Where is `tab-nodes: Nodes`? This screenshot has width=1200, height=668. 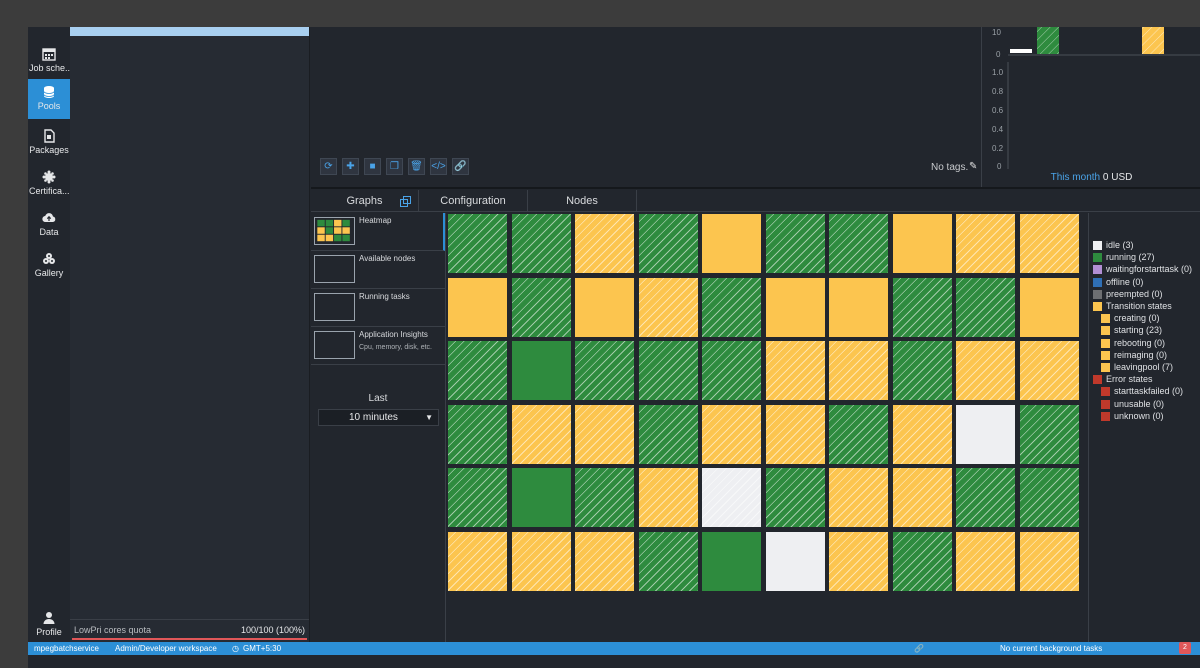
tab-nodes: Nodes is located at coordinates (582, 201).